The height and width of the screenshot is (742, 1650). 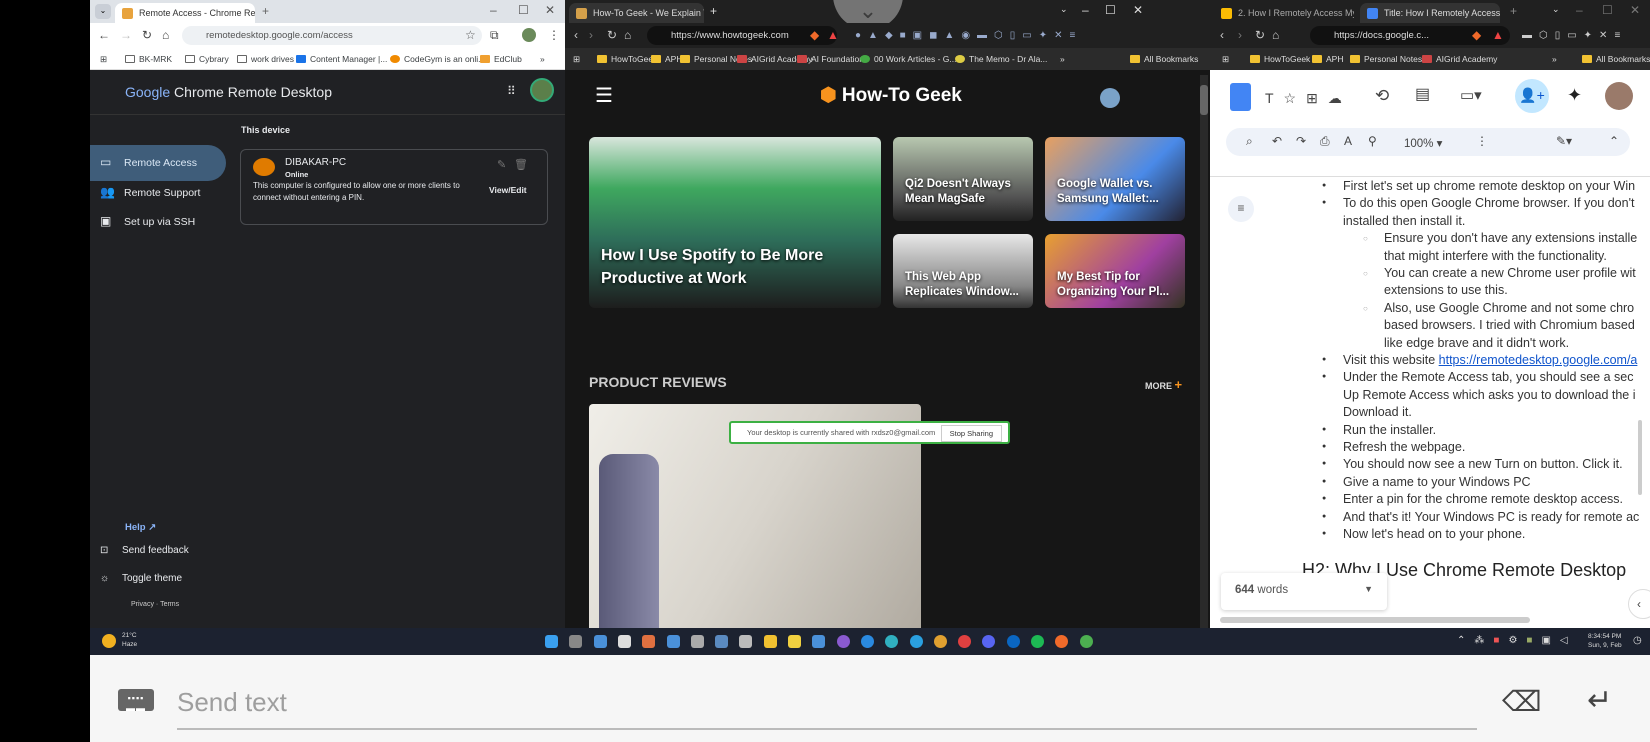 What do you see at coordinates (1301, 141) in the screenshot?
I see `redo-icon: ↷` at bounding box center [1301, 141].